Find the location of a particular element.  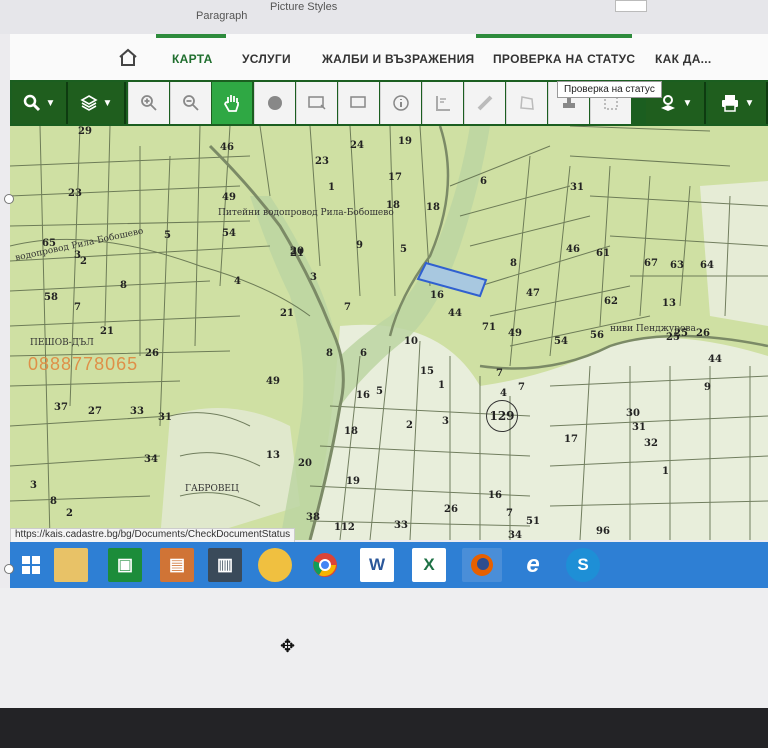

parcel-number: 58 is located at coordinates (51, 297).